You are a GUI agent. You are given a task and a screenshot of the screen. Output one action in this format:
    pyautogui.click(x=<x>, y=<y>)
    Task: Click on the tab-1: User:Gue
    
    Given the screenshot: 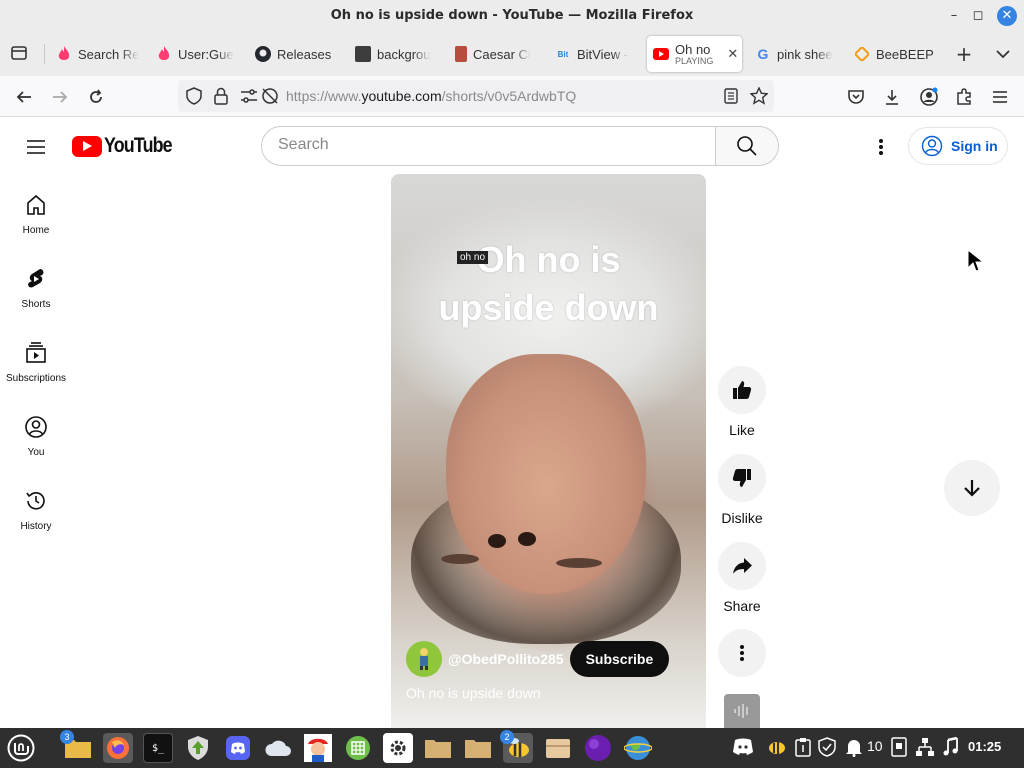 What is the action you would take?
    pyautogui.click(x=198, y=54)
    